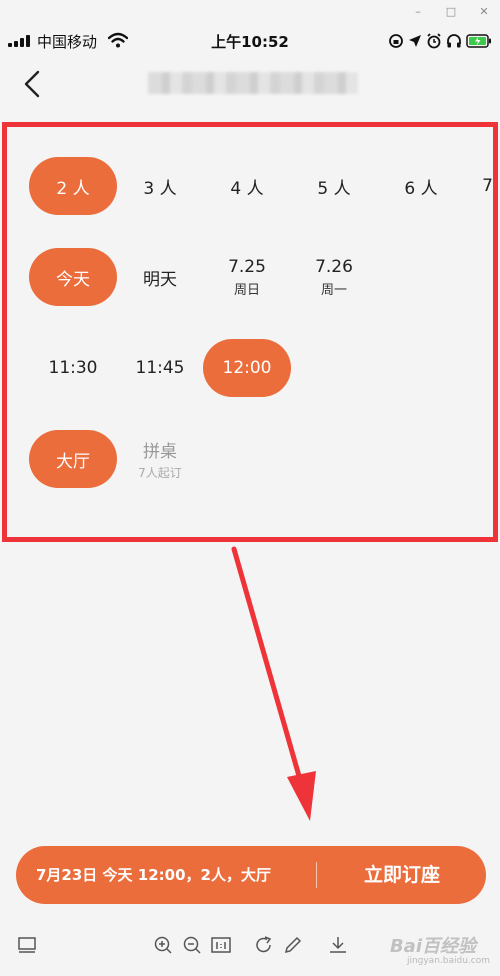 Image resolution: width=500 pixels, height=976 pixels. I want to click on close-button: ✕, so click(484, 12).